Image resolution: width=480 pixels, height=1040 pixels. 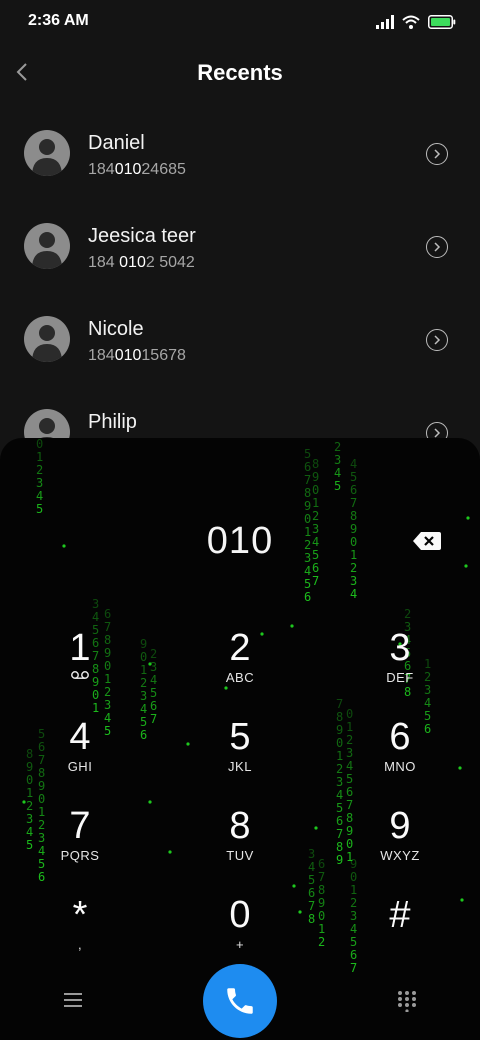 I want to click on voicemail-icon, so click(x=80, y=675).